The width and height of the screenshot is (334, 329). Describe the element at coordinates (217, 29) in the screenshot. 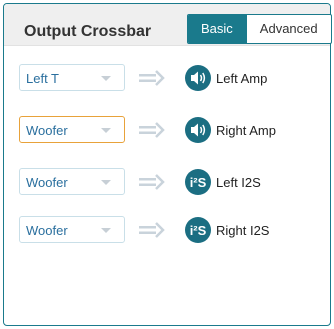

I see `tab-basic: Basic` at that location.